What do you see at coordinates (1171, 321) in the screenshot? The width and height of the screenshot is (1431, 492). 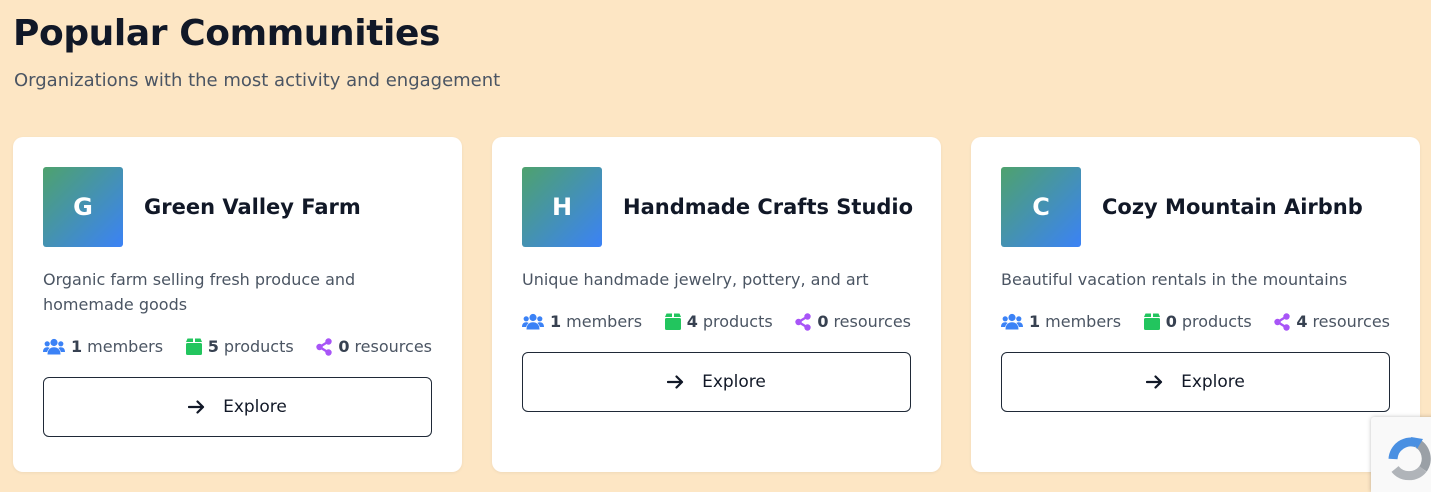 I see `products-count: 0` at bounding box center [1171, 321].